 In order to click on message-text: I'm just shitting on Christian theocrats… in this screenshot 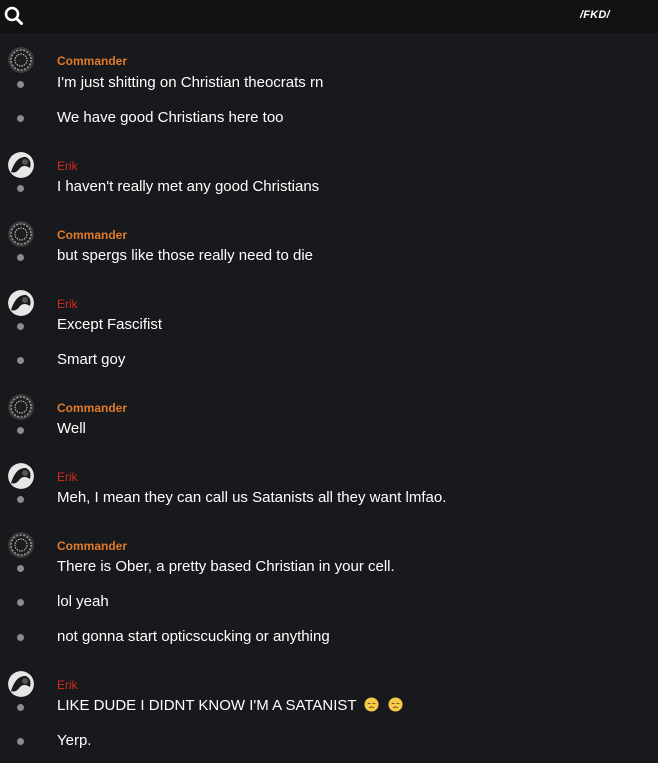, I will do `click(190, 82)`.